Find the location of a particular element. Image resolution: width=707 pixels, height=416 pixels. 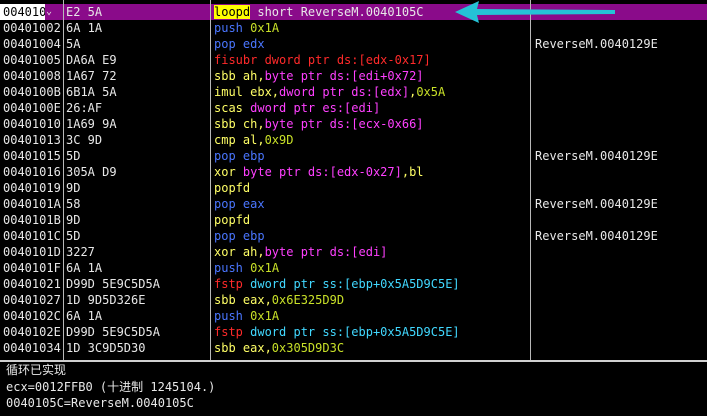

row-hex-bytes: DA6A E9 is located at coordinates (91, 60).